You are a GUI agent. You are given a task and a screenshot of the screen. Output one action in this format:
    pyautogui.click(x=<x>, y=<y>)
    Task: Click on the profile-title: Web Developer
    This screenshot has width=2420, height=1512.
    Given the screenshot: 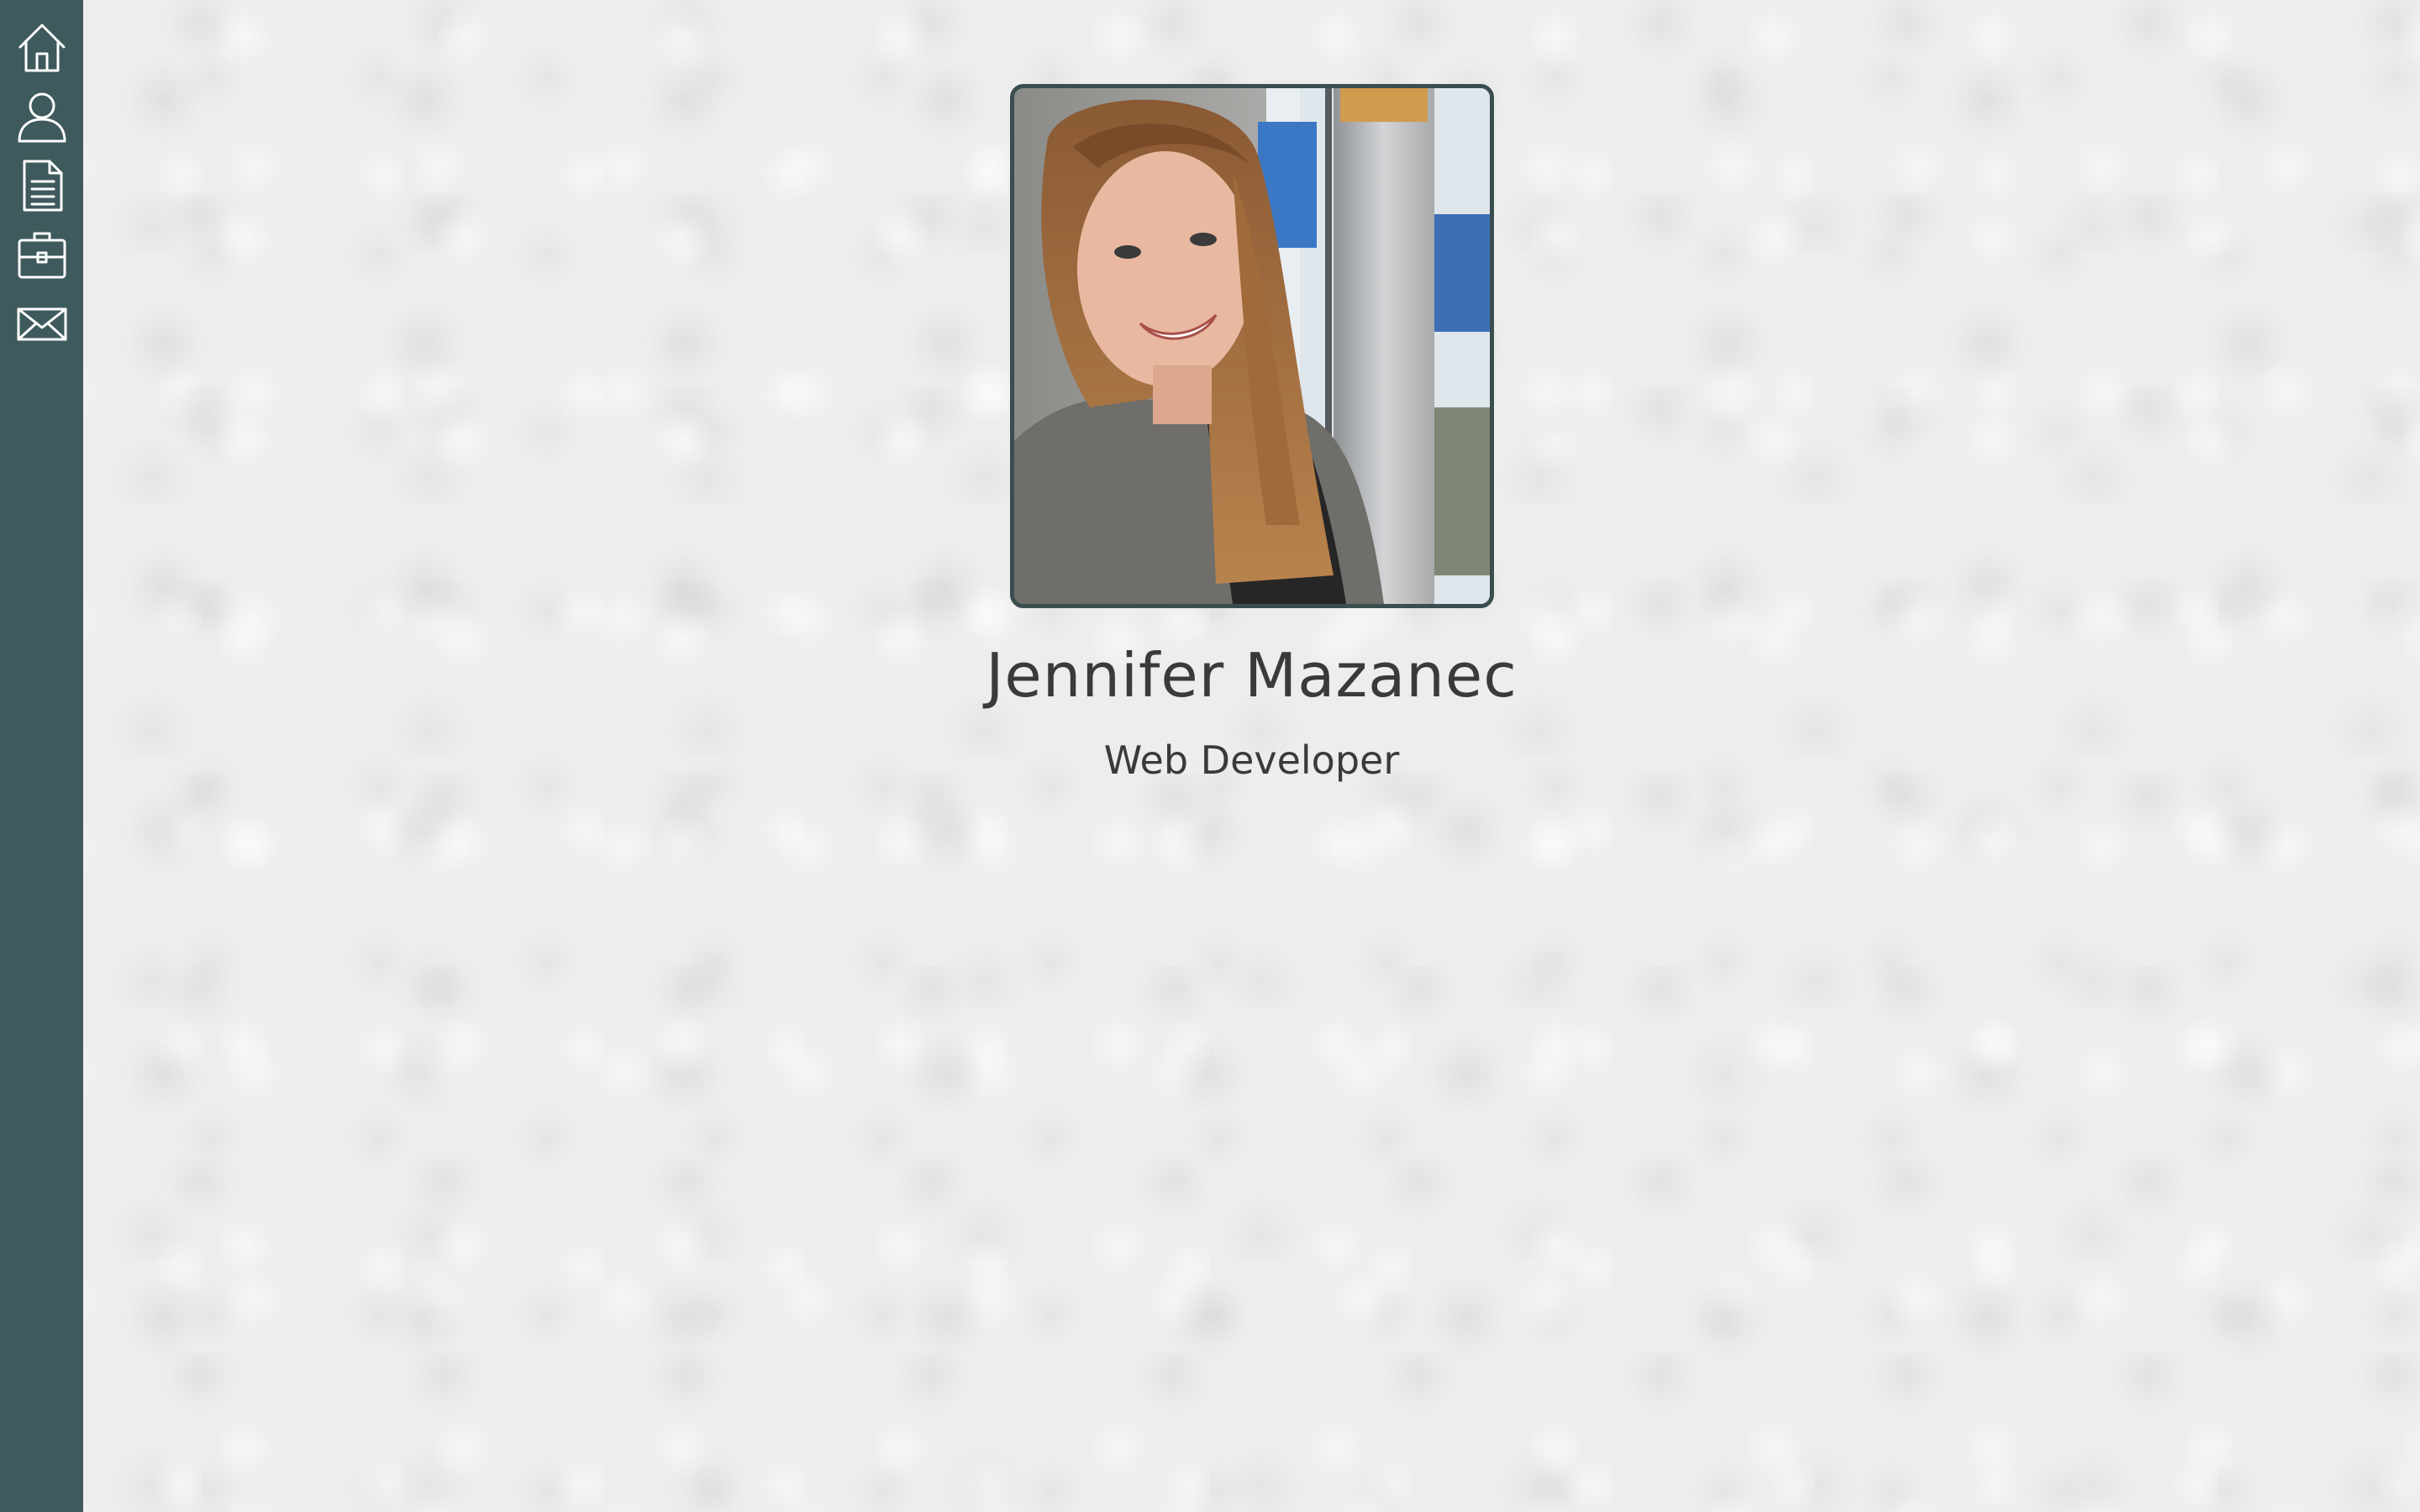 What is the action you would take?
    pyautogui.click(x=1252, y=760)
    